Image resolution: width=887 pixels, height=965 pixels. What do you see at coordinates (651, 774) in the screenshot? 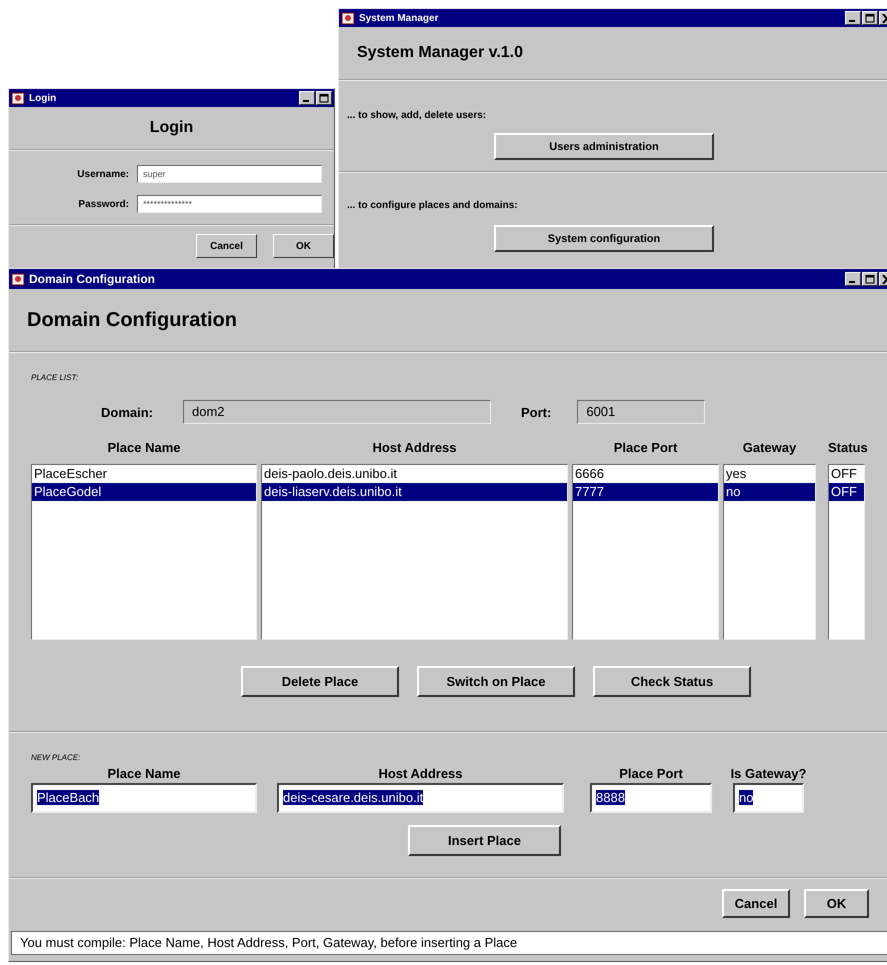
I see `field-label: Place Port` at bounding box center [651, 774].